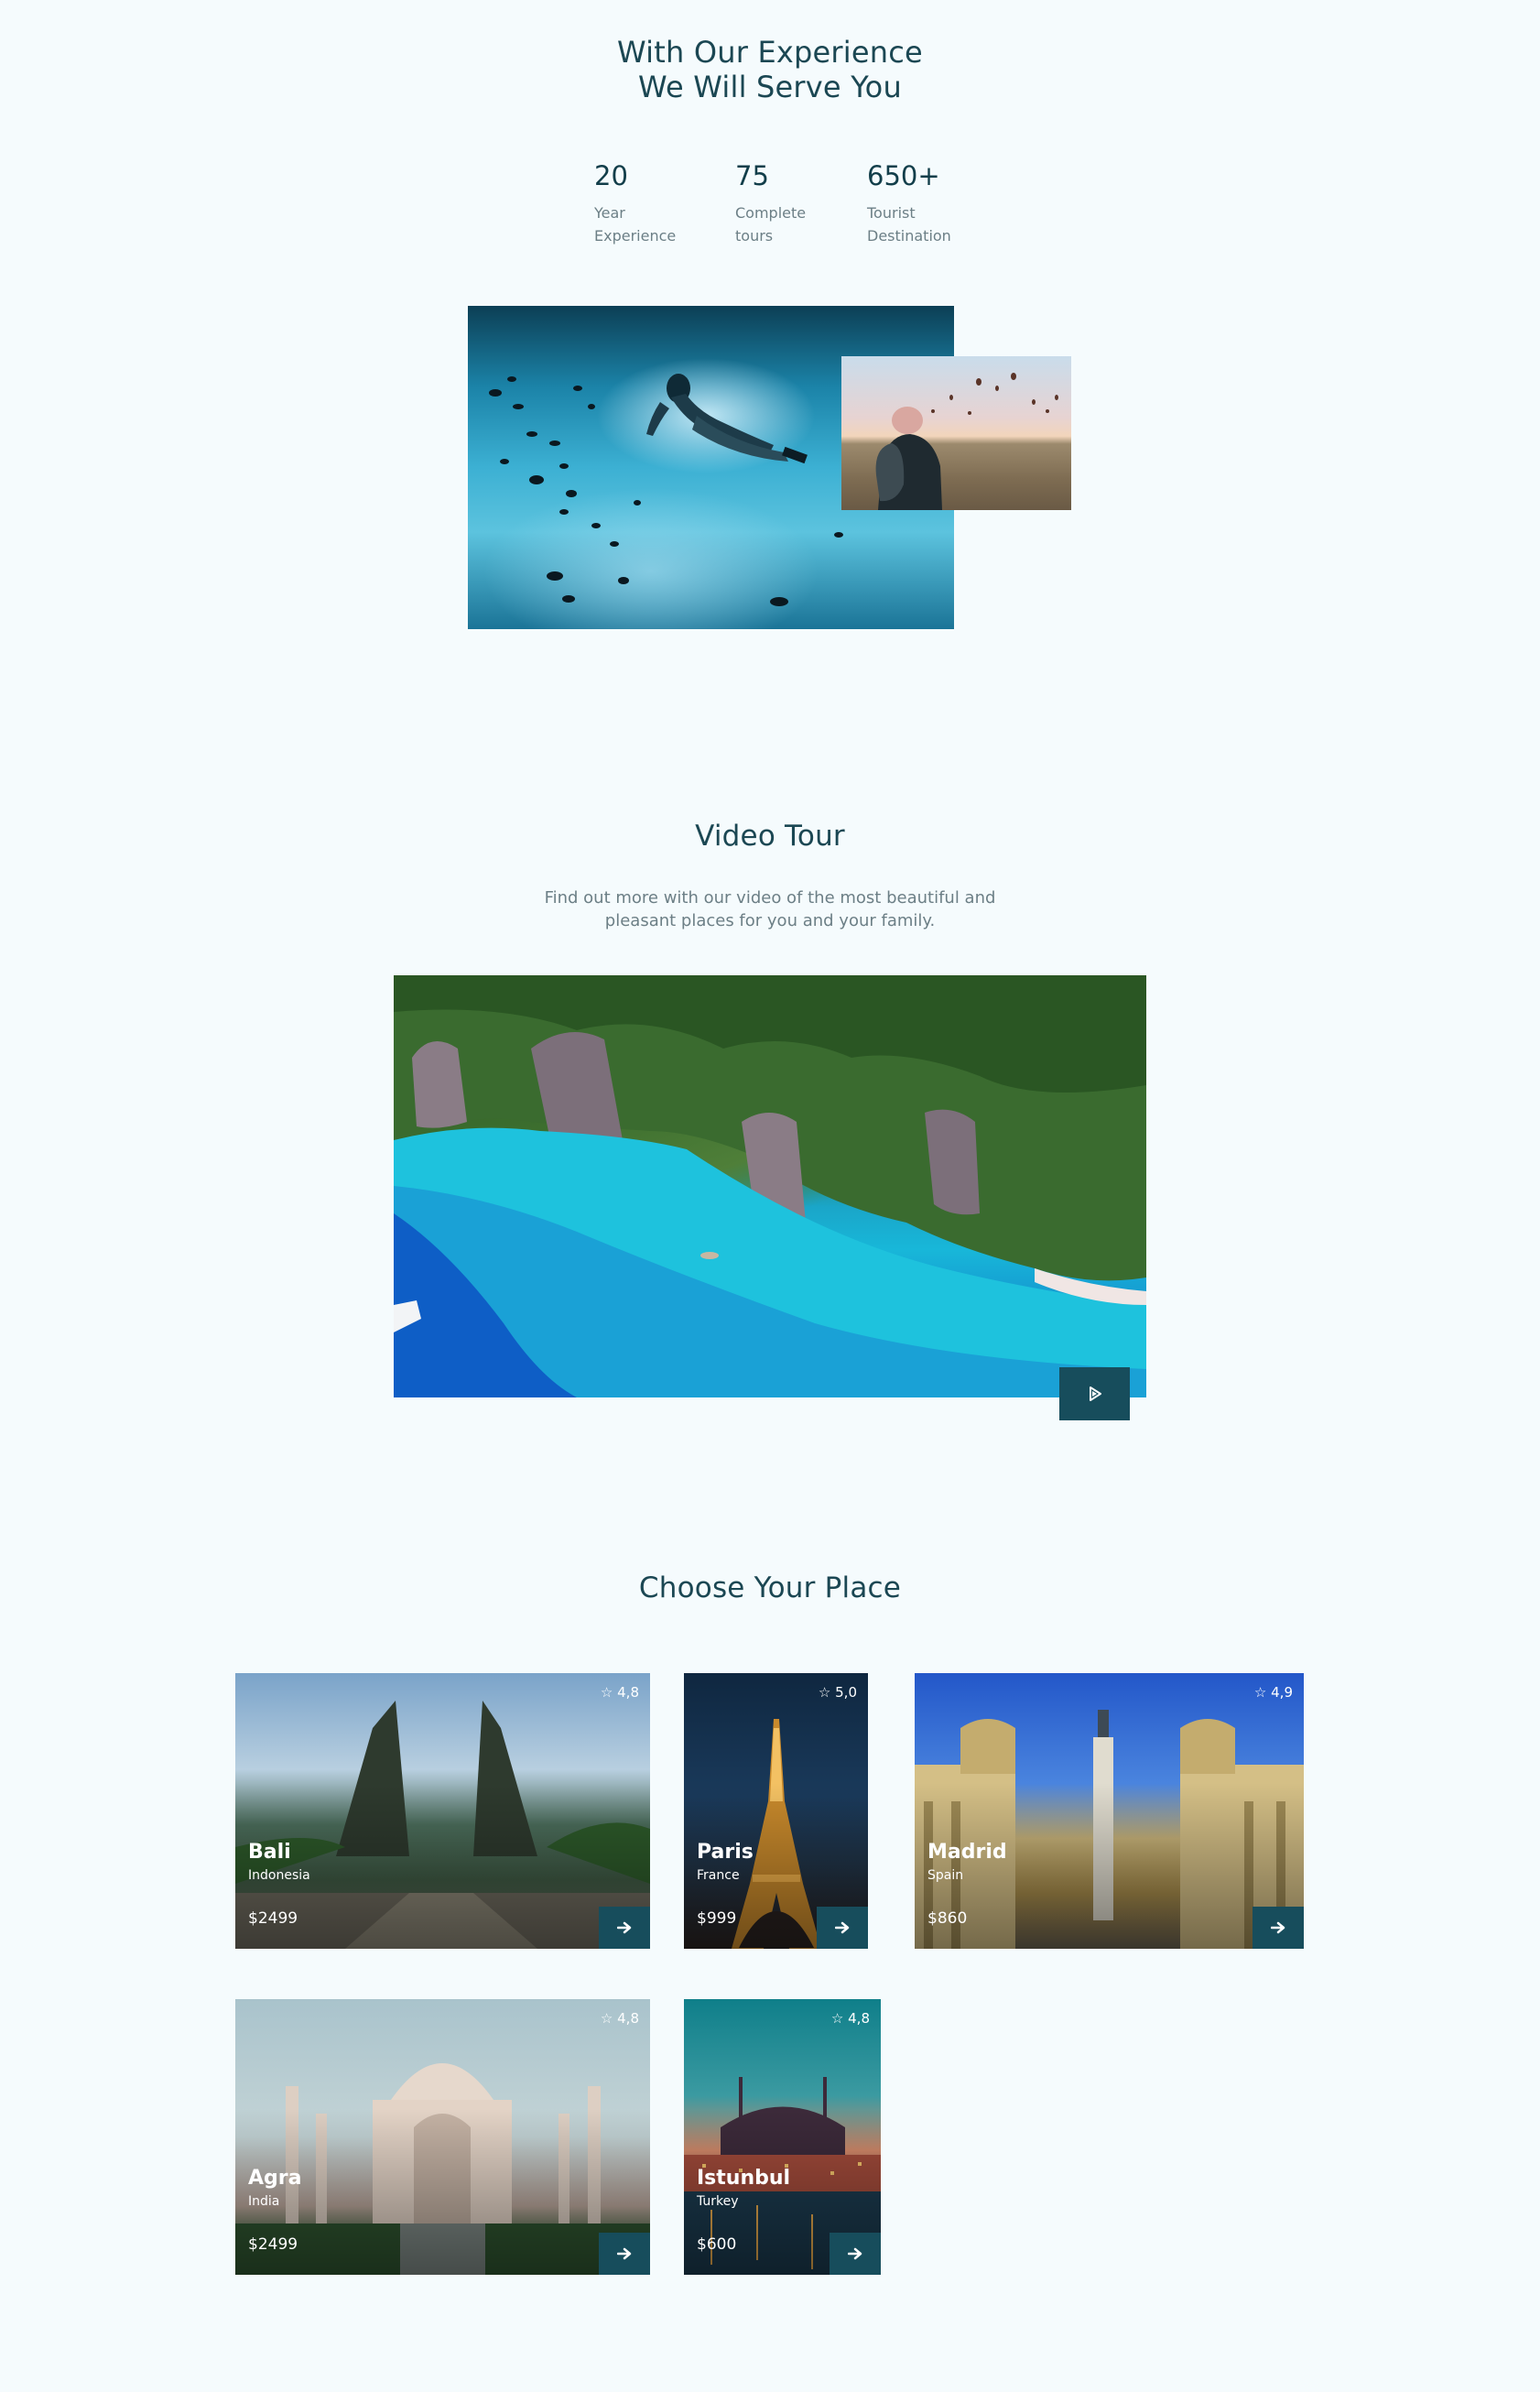 This screenshot has width=1540, height=2392. I want to click on card-city: Bali, so click(269, 1852).